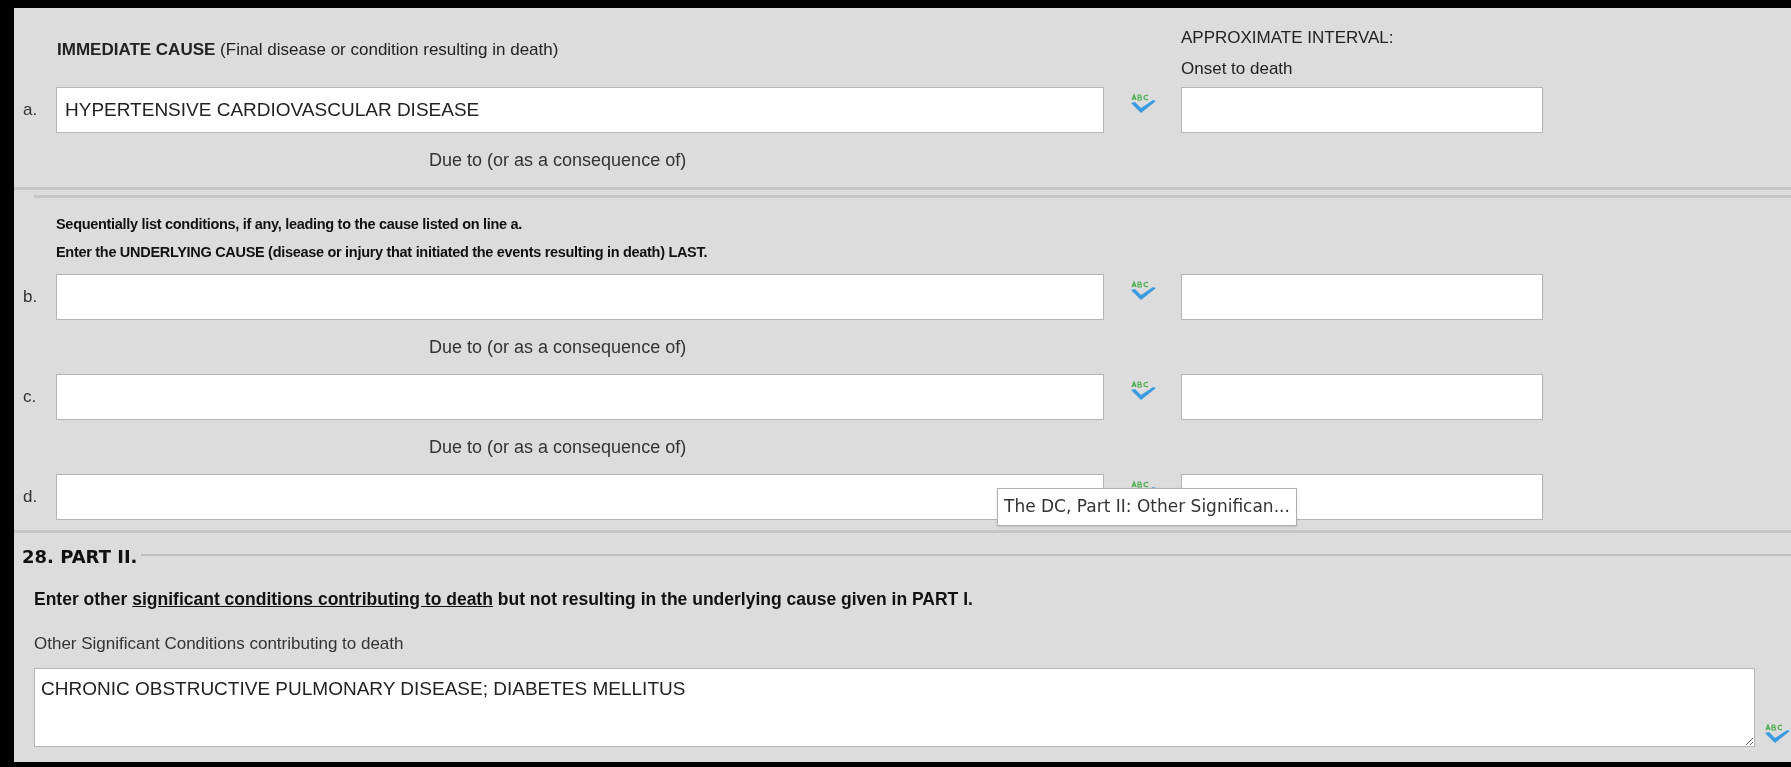 The image size is (1791, 767). I want to click on instruction-text: Enter other significant conditions contributing to death but not resulting in the underlying cause given in PART I., so click(503, 599).